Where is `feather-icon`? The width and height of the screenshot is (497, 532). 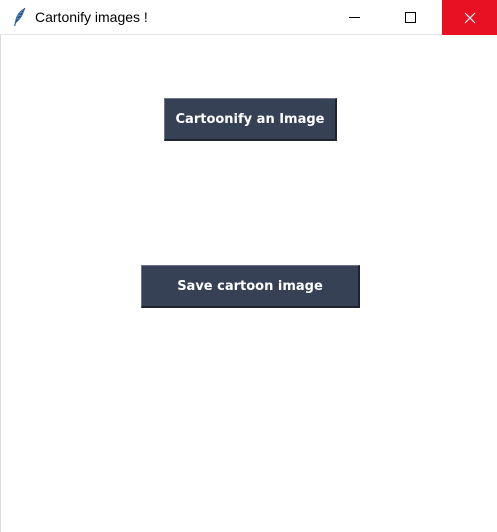 feather-icon is located at coordinates (20, 17).